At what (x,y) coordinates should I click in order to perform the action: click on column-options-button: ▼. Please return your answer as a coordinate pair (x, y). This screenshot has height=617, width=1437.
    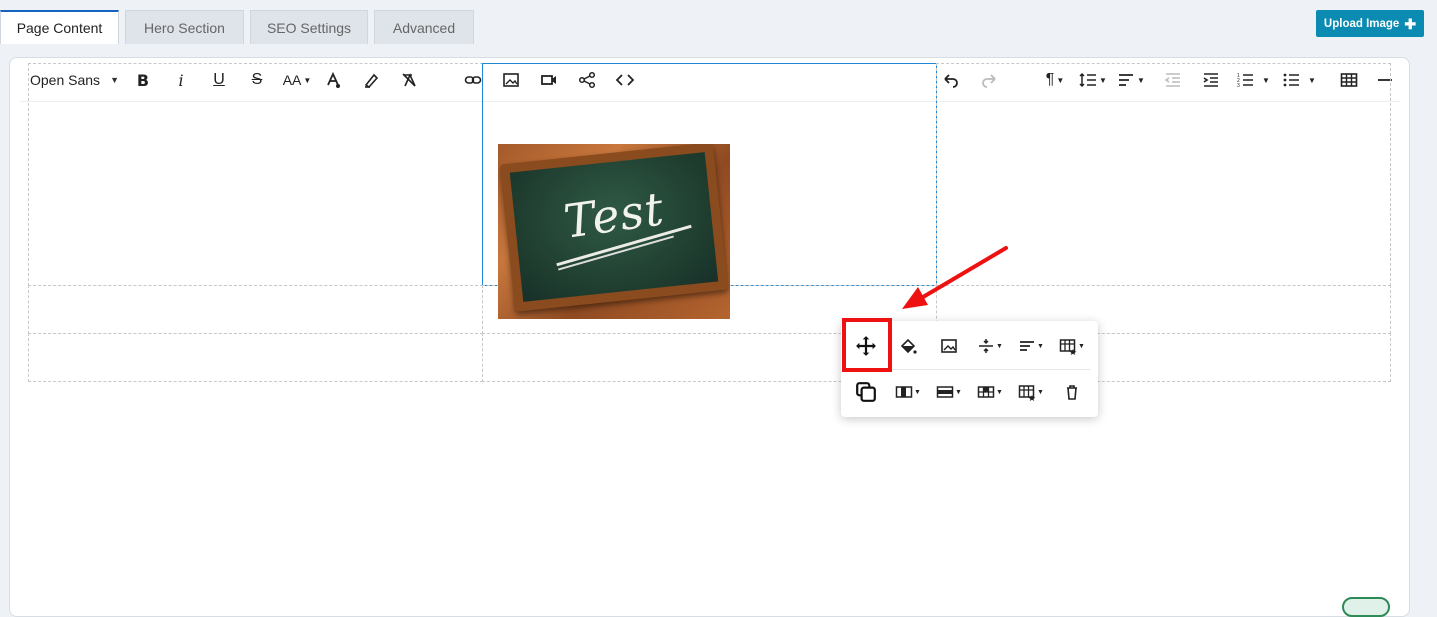
    Looking at the image, I should click on (908, 392).